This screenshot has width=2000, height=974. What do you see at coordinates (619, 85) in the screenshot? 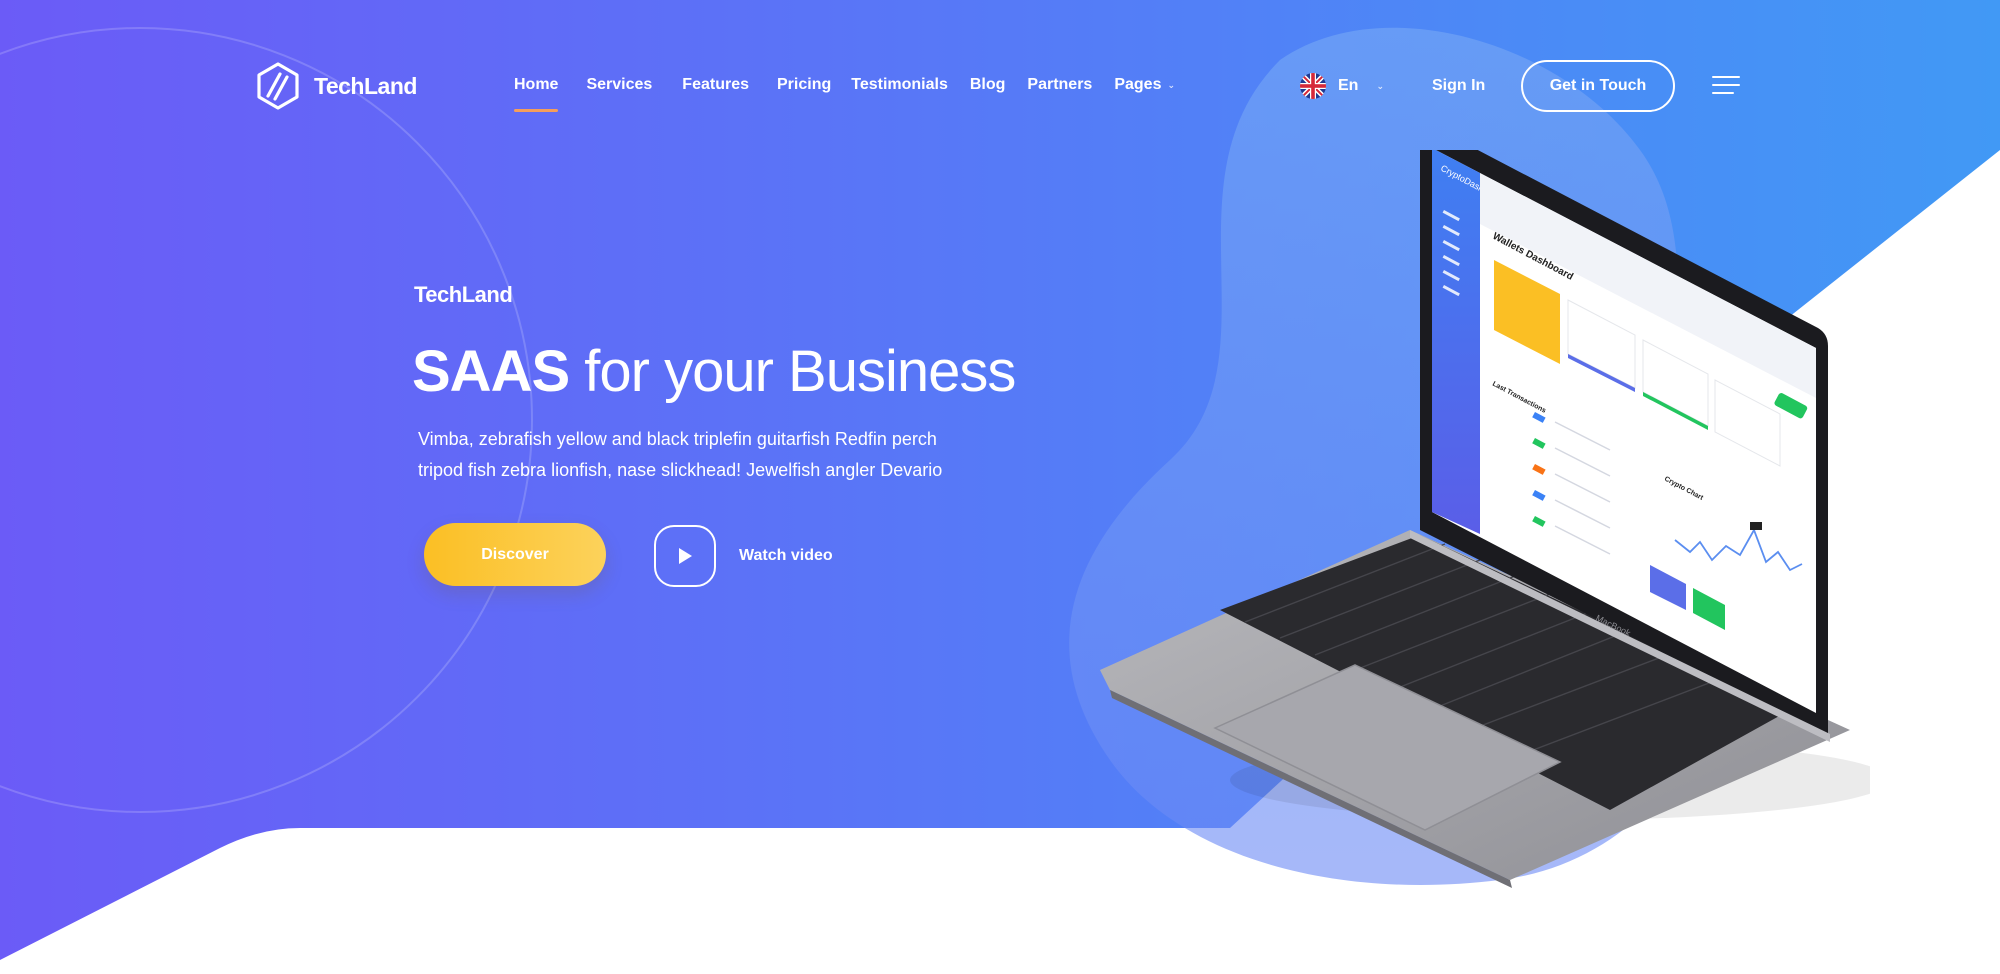
I see `nav-item-services: Services` at bounding box center [619, 85].